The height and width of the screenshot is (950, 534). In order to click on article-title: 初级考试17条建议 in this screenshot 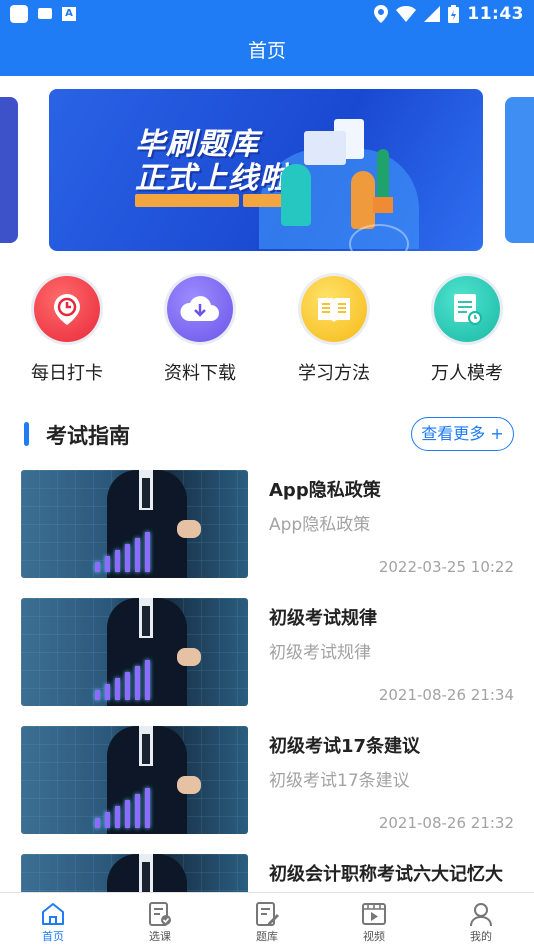, I will do `click(345, 746)`.